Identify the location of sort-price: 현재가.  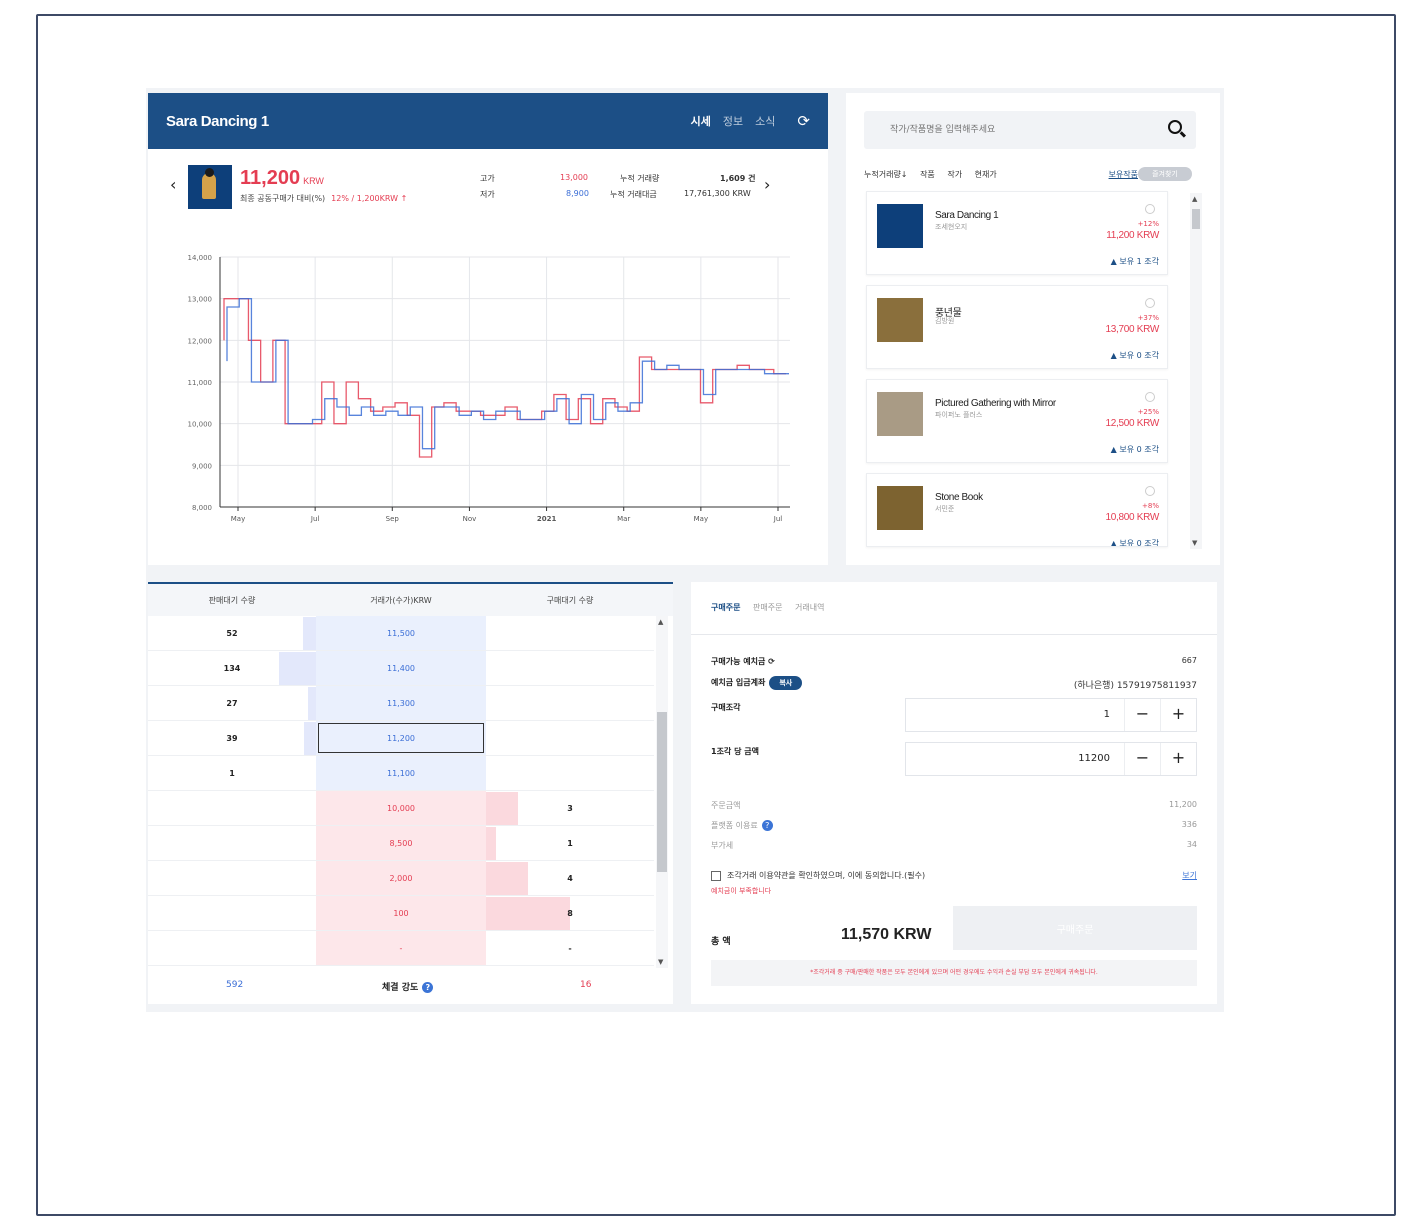
(986, 174).